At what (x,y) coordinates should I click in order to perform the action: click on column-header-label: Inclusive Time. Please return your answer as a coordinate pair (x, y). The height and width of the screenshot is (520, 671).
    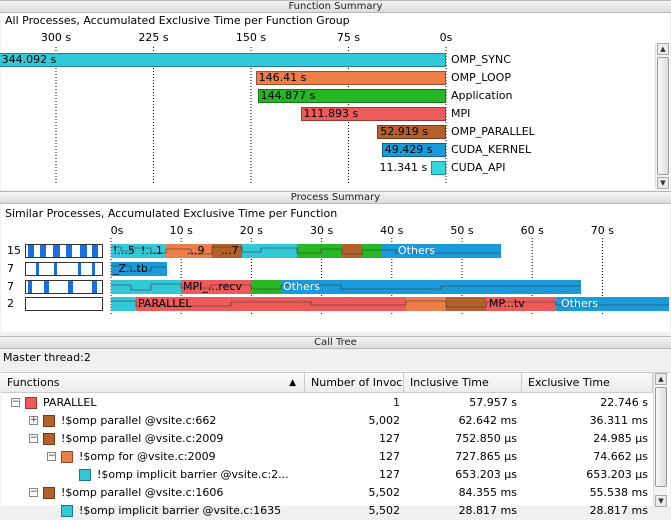
    Looking at the image, I should click on (449, 382).